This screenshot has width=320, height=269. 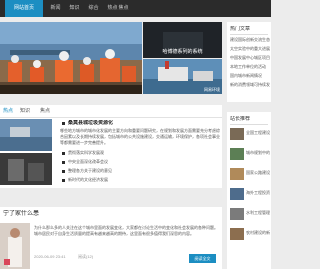 What do you see at coordinates (123, 8) in the screenshot?
I see `nav-item-focus: 焦点` at bounding box center [123, 8].